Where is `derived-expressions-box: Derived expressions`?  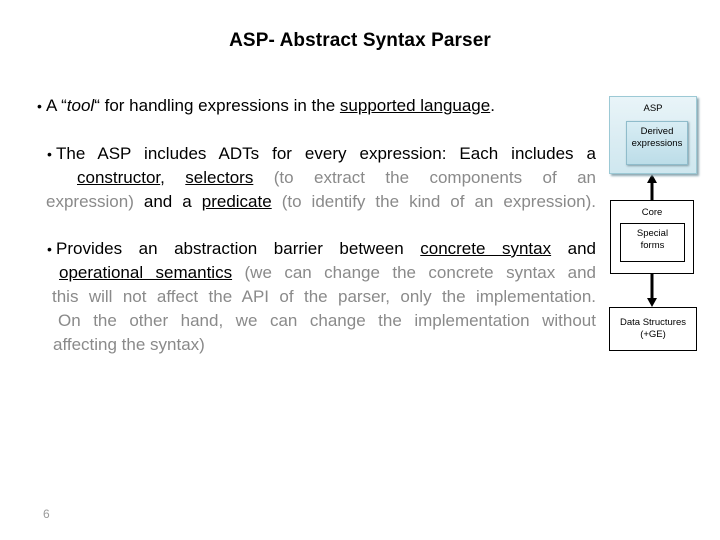 derived-expressions-box: Derived expressions is located at coordinates (657, 143).